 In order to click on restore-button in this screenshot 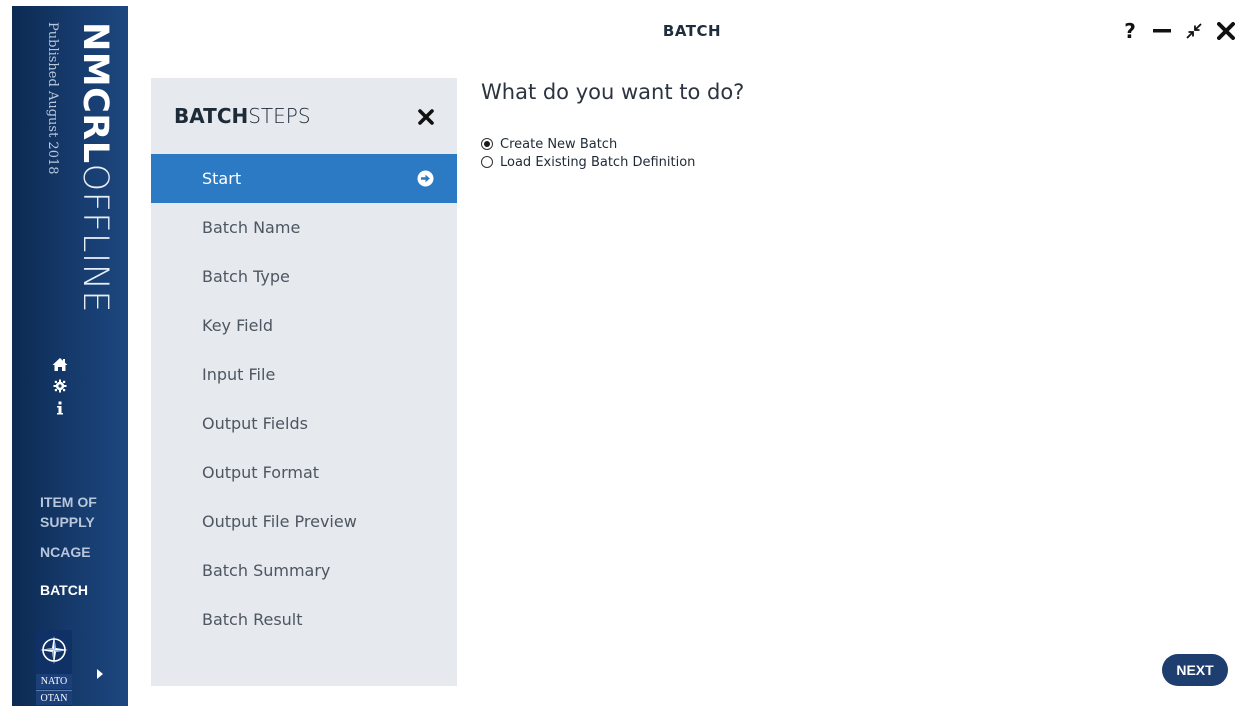, I will do `click(1194, 31)`.